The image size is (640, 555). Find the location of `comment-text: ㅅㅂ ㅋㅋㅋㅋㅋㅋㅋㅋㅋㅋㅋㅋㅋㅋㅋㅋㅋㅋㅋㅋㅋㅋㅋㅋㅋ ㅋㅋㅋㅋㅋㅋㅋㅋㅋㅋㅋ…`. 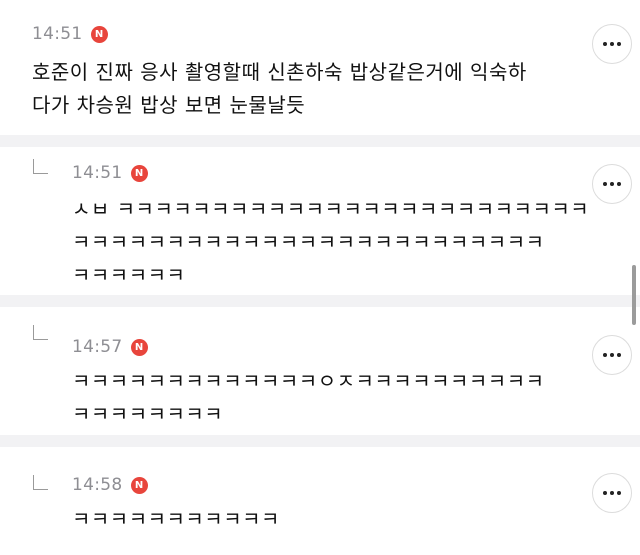

comment-text: ㅅㅂ ㅋㅋㅋㅋㅋㅋㅋㅋㅋㅋㅋㅋㅋㅋㅋㅋㅋㅋㅋㅋㅋㅋㅋㅋㅋ ㅋㅋㅋㅋㅋㅋㅋㅋㅋㅋㅋ… is located at coordinates (331, 242).